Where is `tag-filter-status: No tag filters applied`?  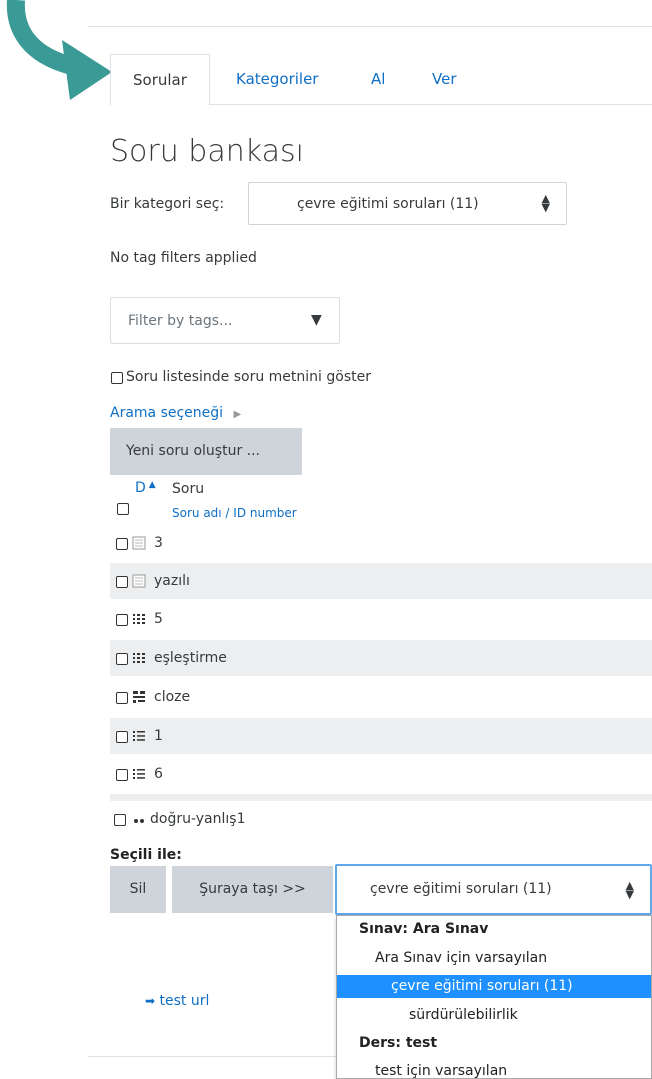 tag-filter-status: No tag filters applied is located at coordinates (183, 258).